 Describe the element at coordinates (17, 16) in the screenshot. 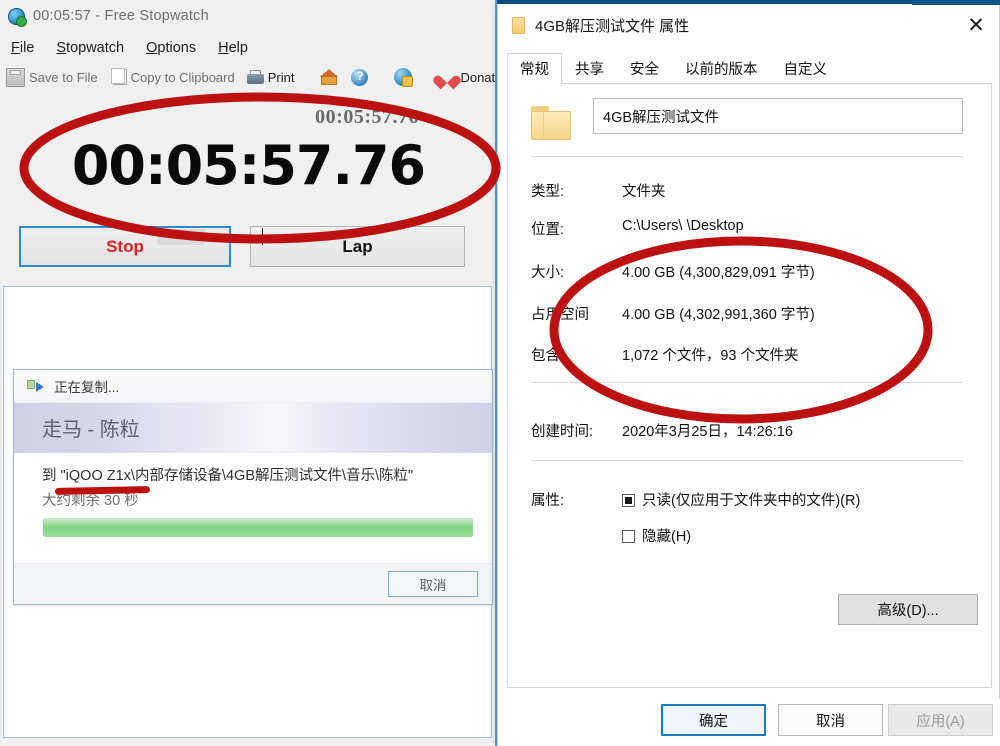

I see `stopwatch-app-icon` at that location.